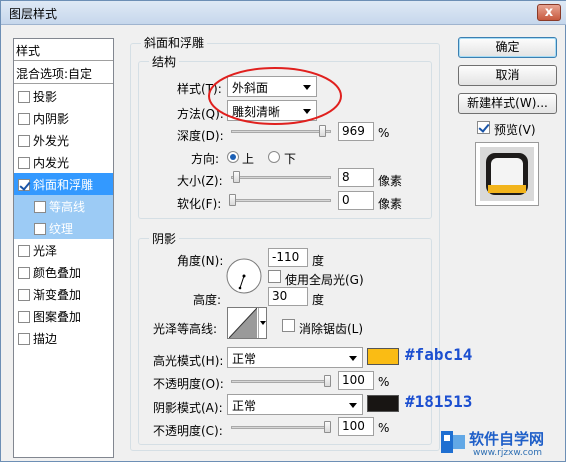 This screenshot has width=566, height=462. What do you see at coordinates (356, 131) in the screenshot?
I see `depth-input: 969` at bounding box center [356, 131].